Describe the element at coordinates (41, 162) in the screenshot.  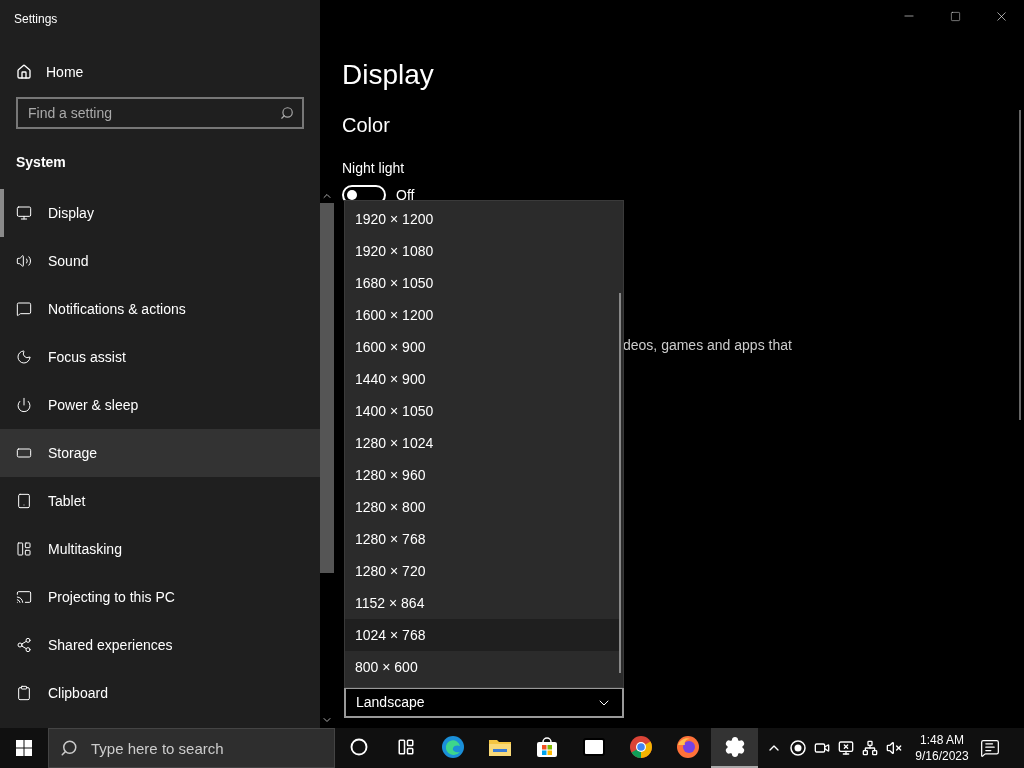
I see `section-heading: System` at that location.